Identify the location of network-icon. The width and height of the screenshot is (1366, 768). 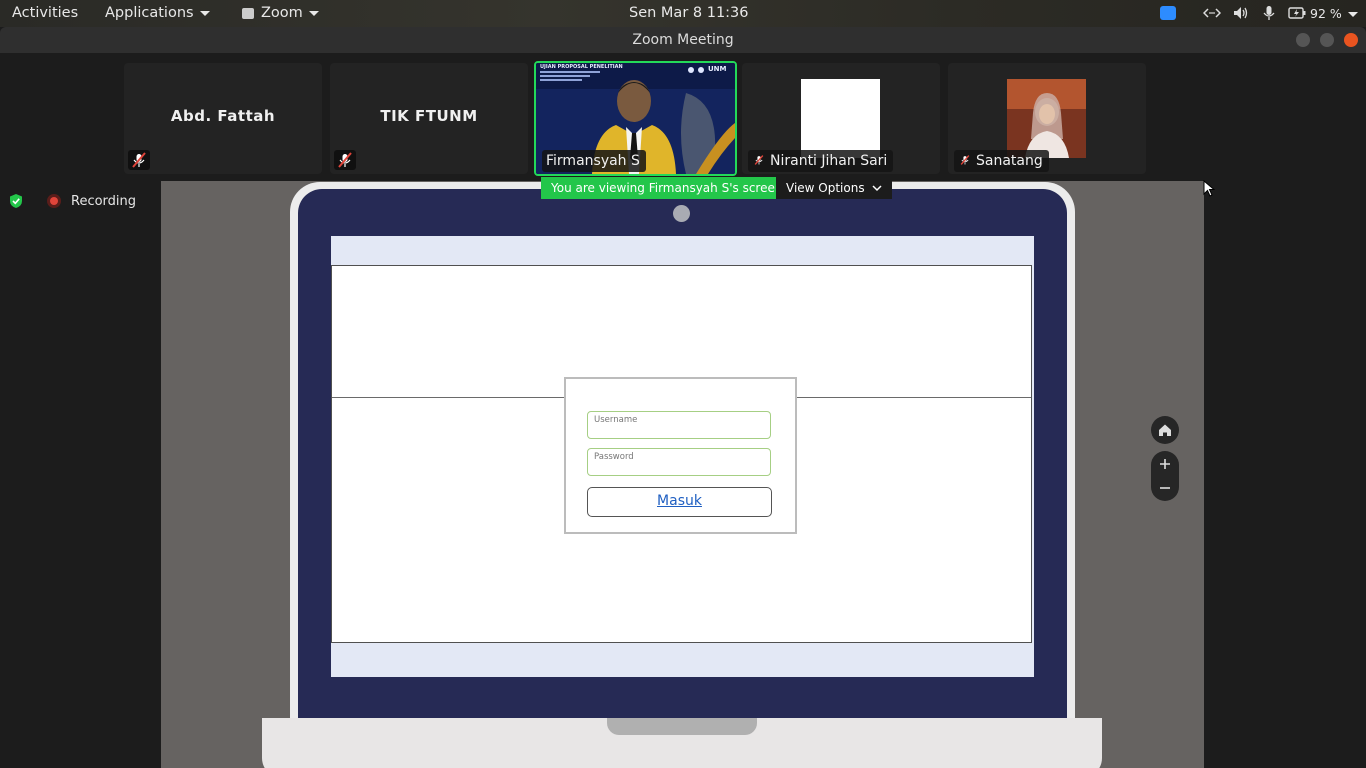
(1212, 15).